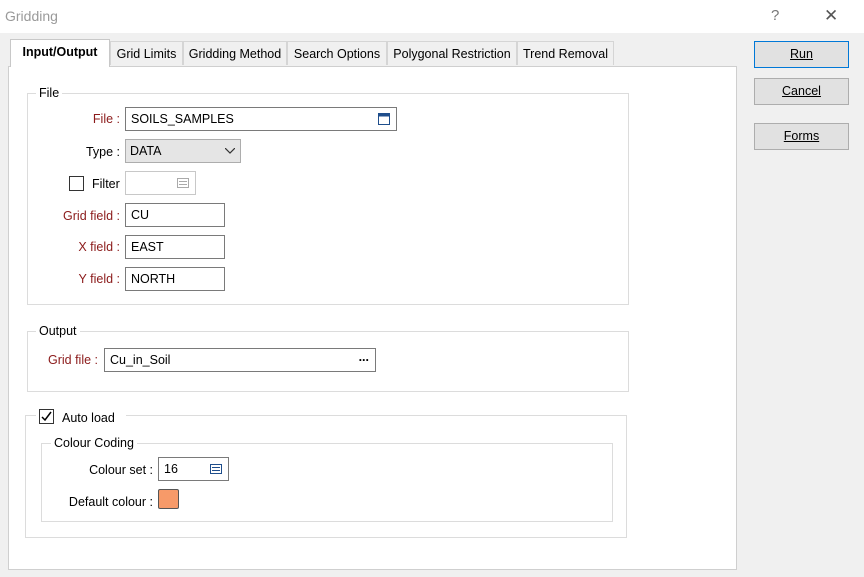 Image resolution: width=864 pixels, height=577 pixels. What do you see at coordinates (183, 151) in the screenshot?
I see `type-select: DATA` at bounding box center [183, 151].